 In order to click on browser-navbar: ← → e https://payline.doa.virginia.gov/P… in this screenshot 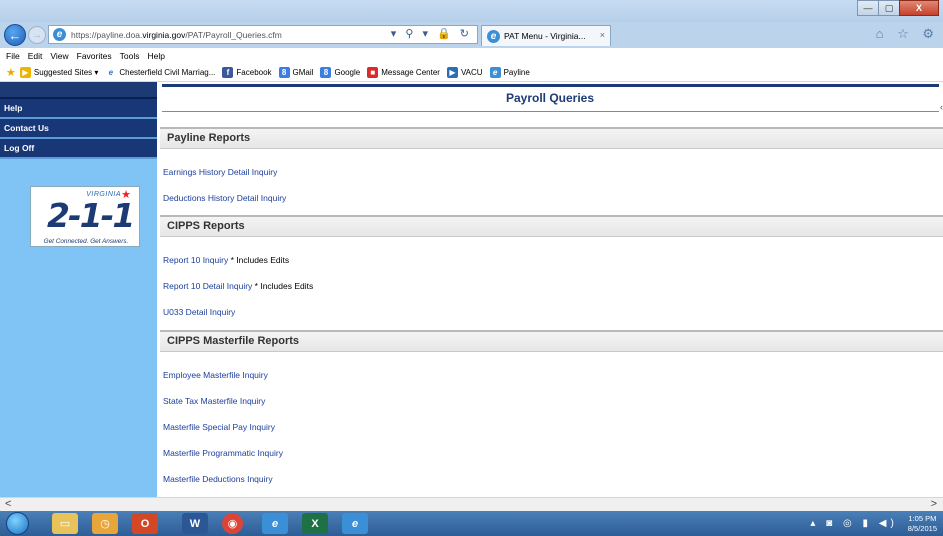, I will do `click(471, 35)`.